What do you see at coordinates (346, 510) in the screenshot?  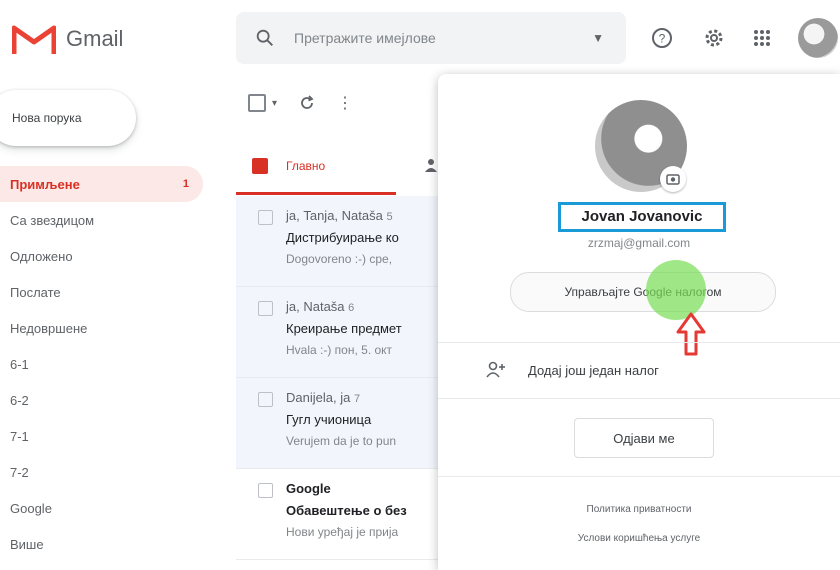 I see `mail-subject: Обавештење о без` at bounding box center [346, 510].